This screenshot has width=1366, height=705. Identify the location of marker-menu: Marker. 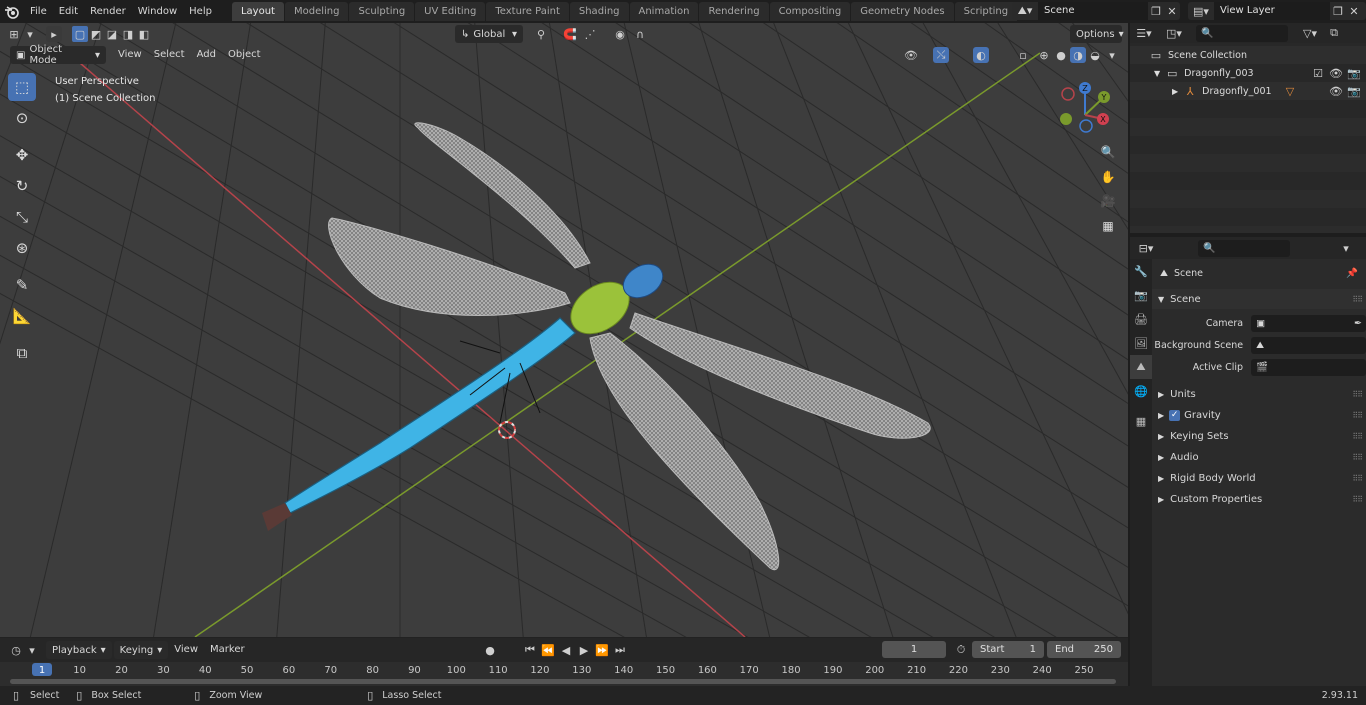
(227, 650).